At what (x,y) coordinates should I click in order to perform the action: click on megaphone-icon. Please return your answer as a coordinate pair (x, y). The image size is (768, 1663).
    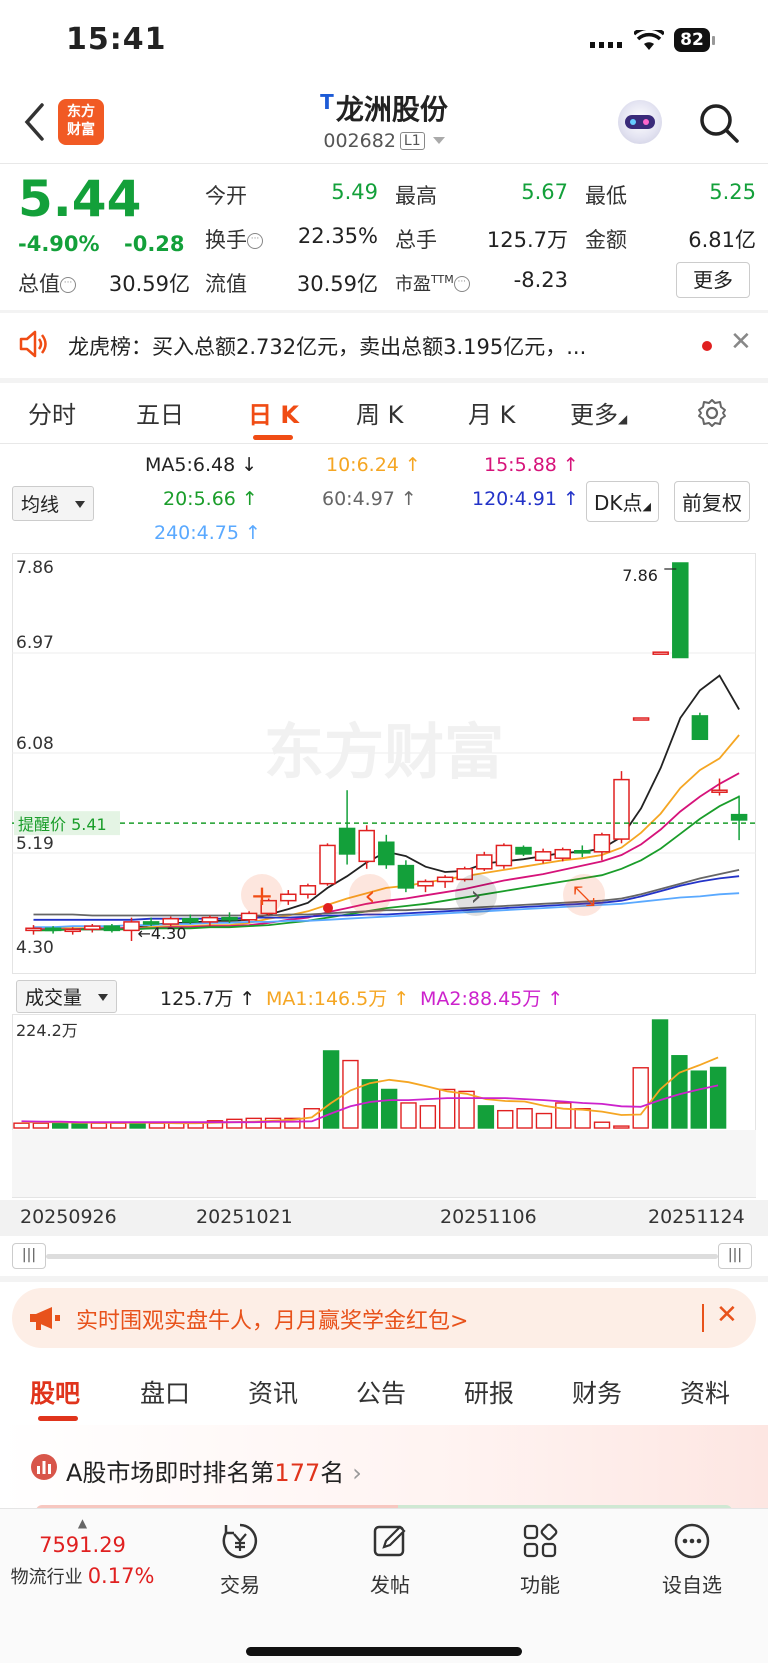
    Looking at the image, I should click on (45, 1318).